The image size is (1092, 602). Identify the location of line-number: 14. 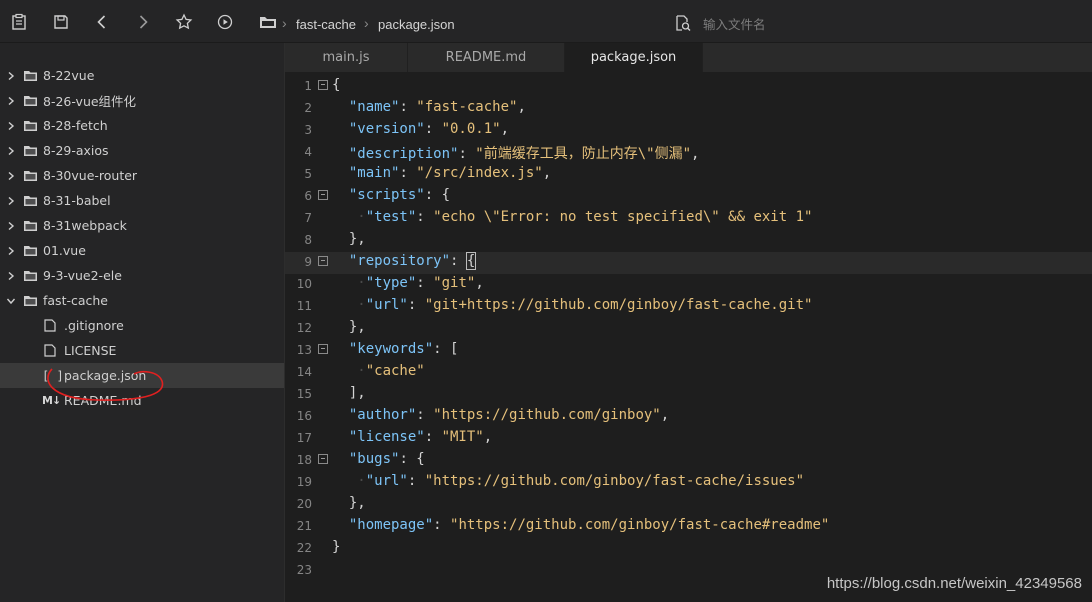
(304, 372).